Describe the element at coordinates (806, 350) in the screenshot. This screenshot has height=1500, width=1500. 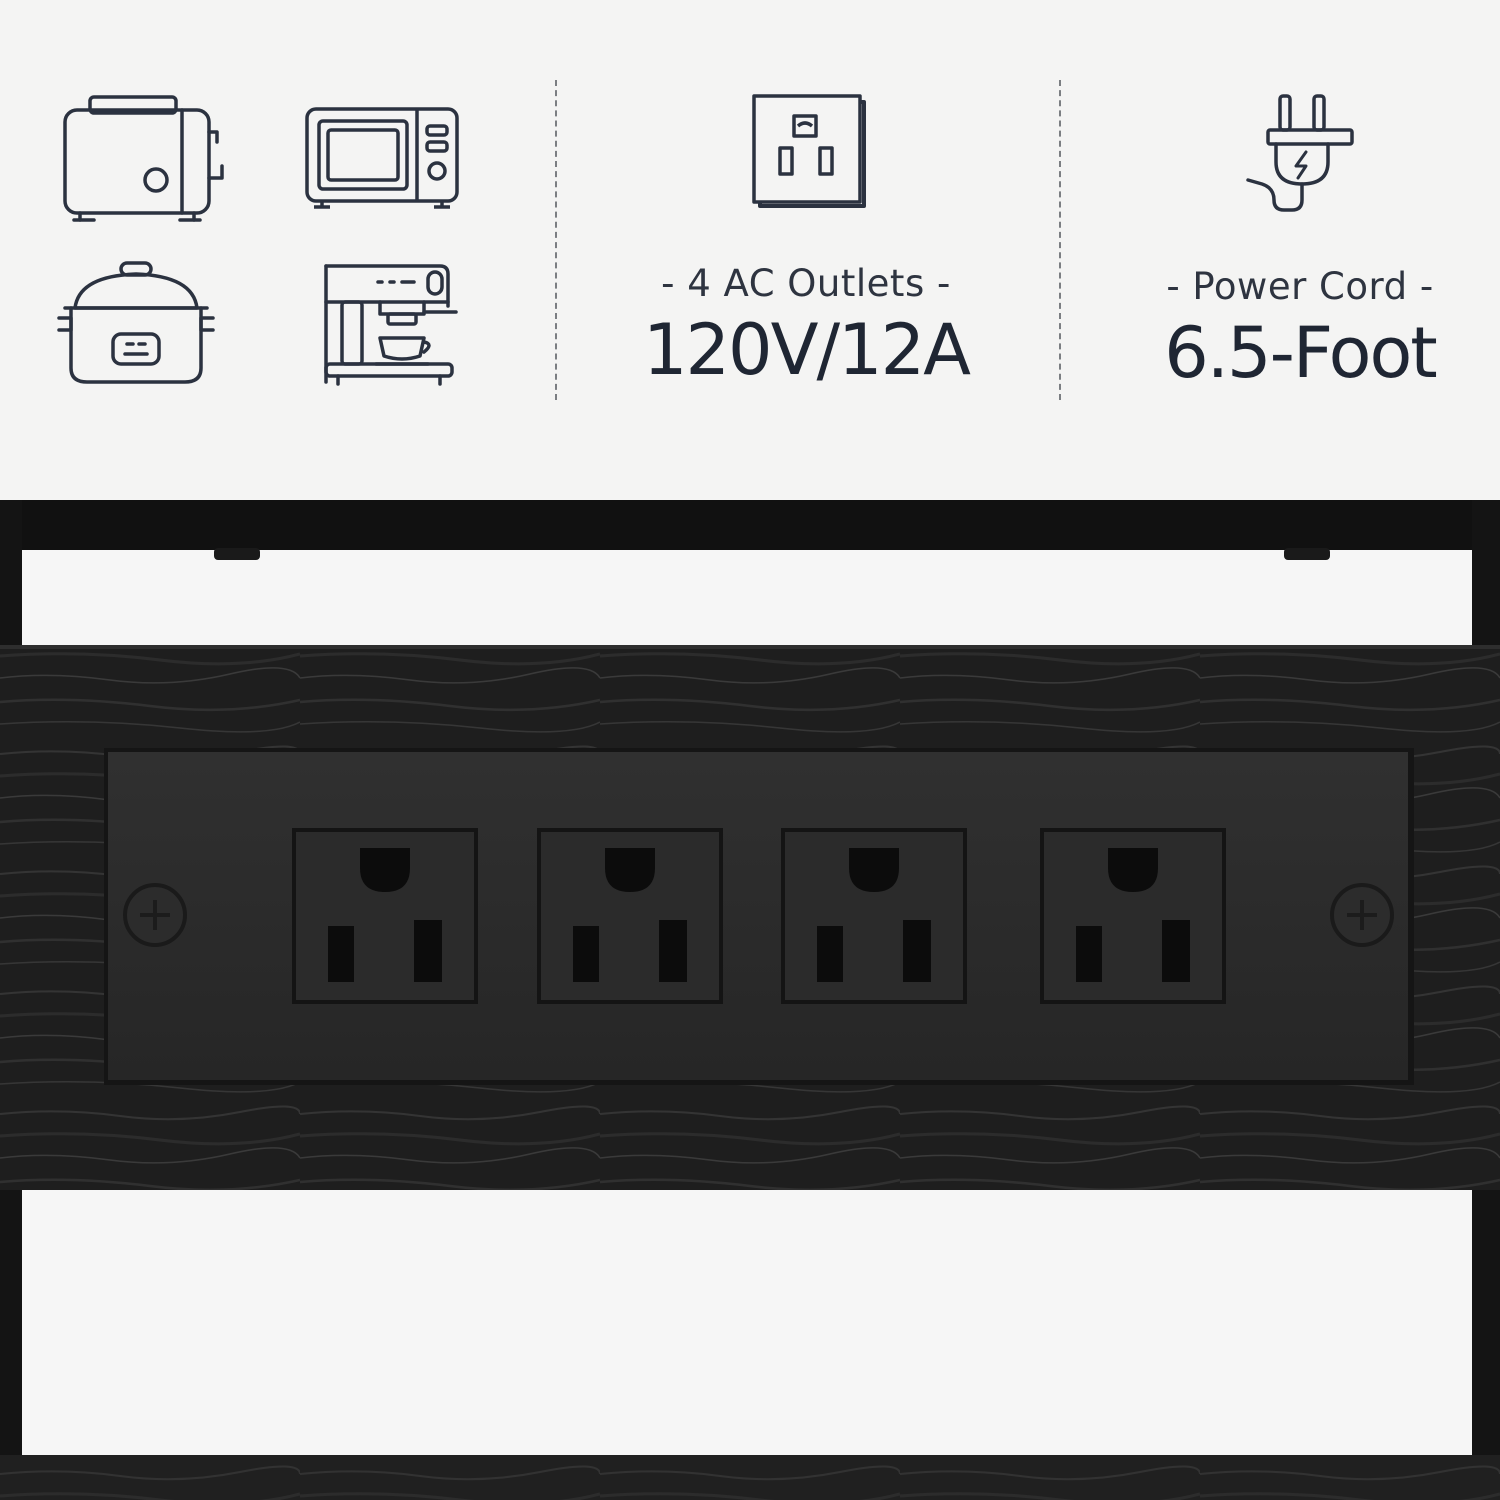
I see `ac-outlets-value: 120V/12A` at that location.